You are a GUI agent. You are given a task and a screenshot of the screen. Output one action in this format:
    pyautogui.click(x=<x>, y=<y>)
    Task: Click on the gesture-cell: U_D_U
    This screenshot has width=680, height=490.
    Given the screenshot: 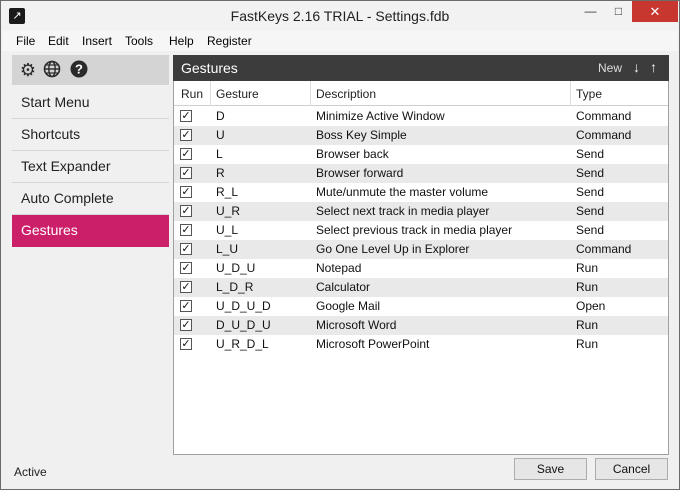 What is the action you would take?
    pyautogui.click(x=236, y=268)
    